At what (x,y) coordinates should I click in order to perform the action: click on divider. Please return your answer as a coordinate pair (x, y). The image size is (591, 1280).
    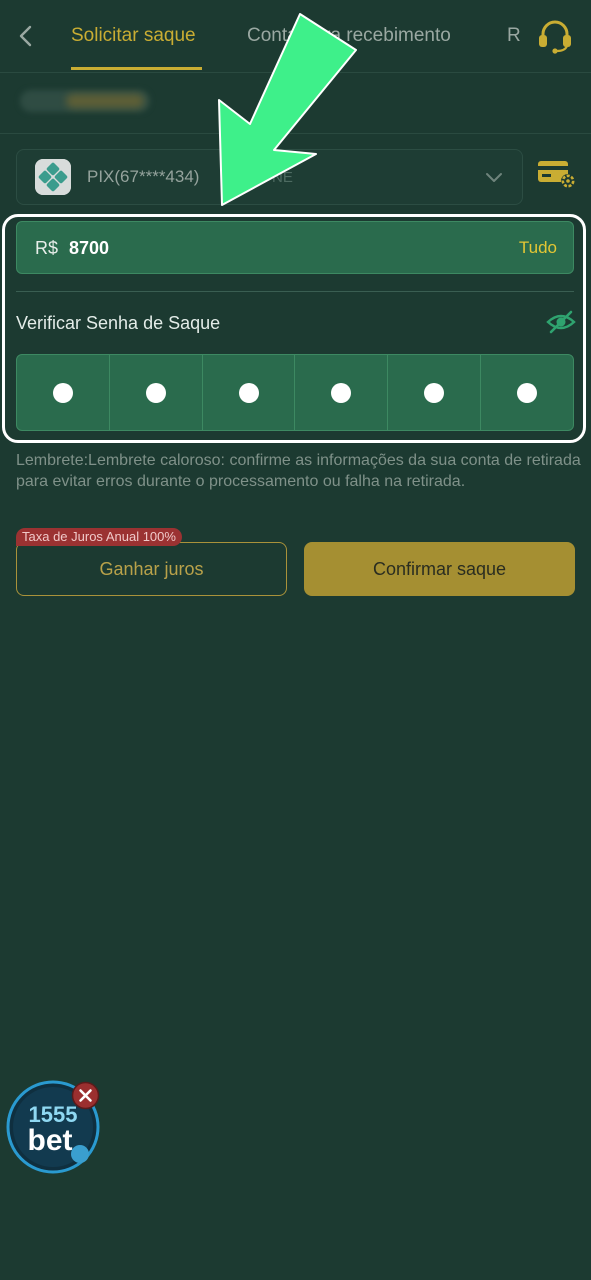
    Looking at the image, I should click on (295, 291).